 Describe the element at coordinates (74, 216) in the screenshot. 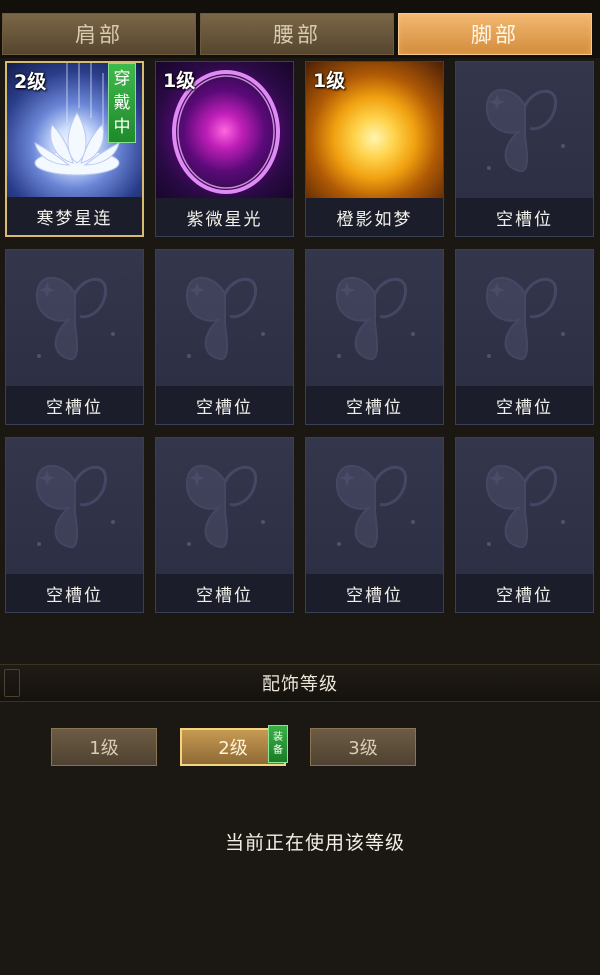

I see `slot-name: 寒梦星连` at that location.